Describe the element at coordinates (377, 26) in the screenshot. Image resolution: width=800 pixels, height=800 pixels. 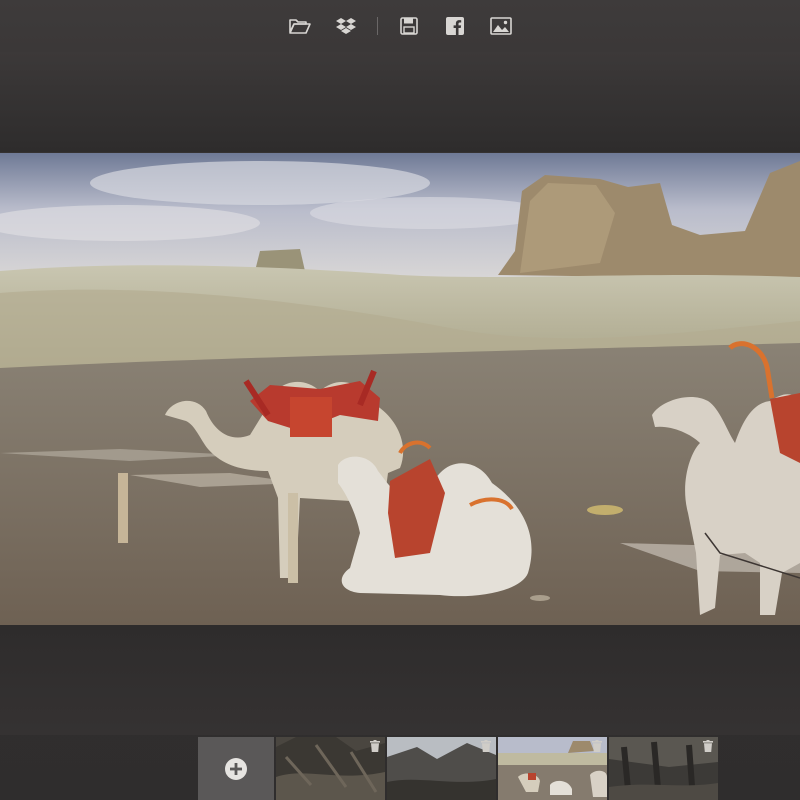
I see `toolbar-separator` at that location.